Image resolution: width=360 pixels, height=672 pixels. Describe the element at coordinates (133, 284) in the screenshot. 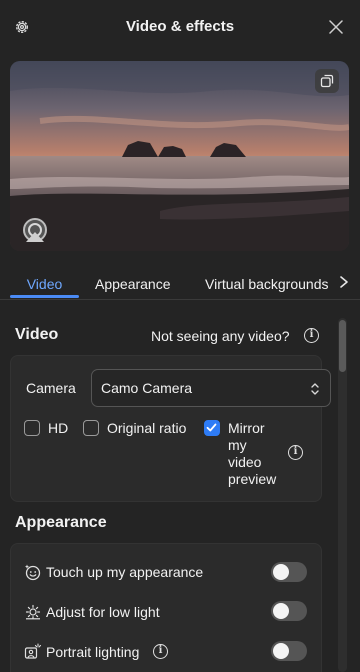

I see `tab-appearance: Appearance` at that location.